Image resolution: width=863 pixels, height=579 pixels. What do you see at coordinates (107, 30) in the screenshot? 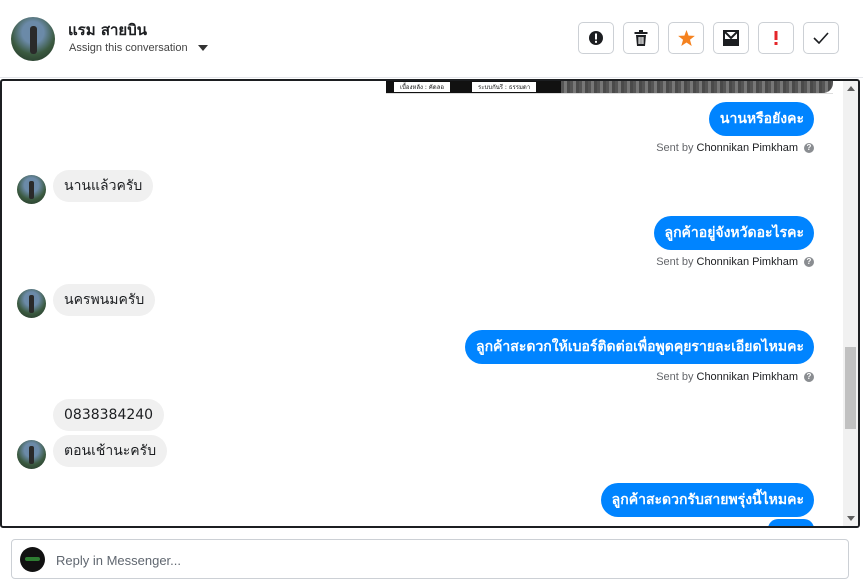
I see `contact-name: แรม สายบิน` at bounding box center [107, 30].